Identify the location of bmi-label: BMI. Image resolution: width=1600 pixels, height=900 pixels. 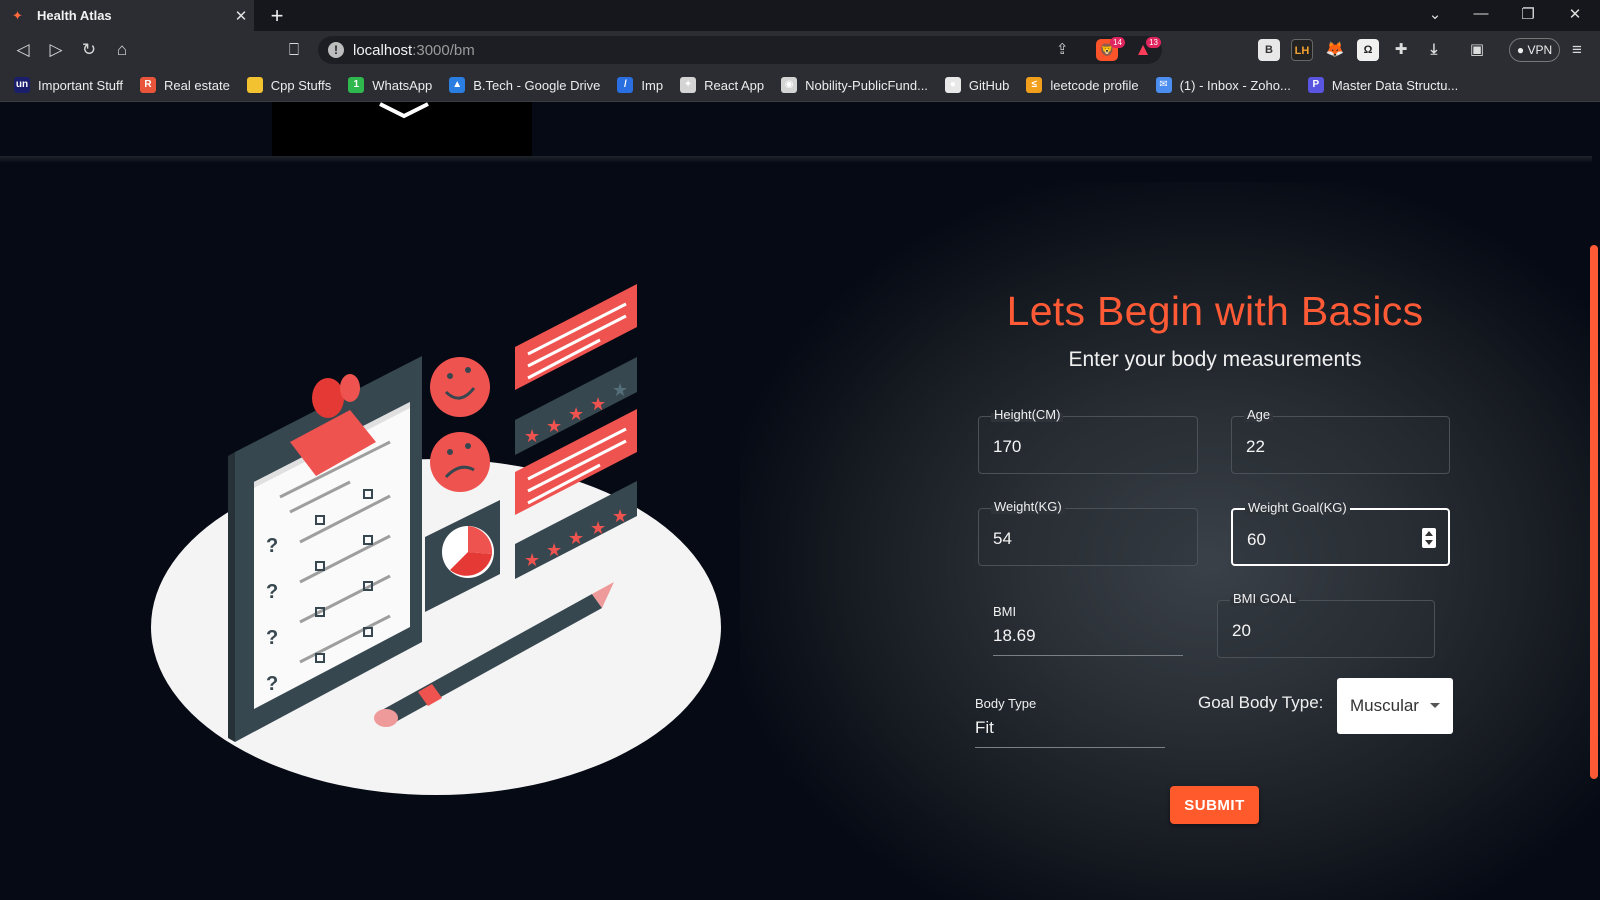
(1005, 611).